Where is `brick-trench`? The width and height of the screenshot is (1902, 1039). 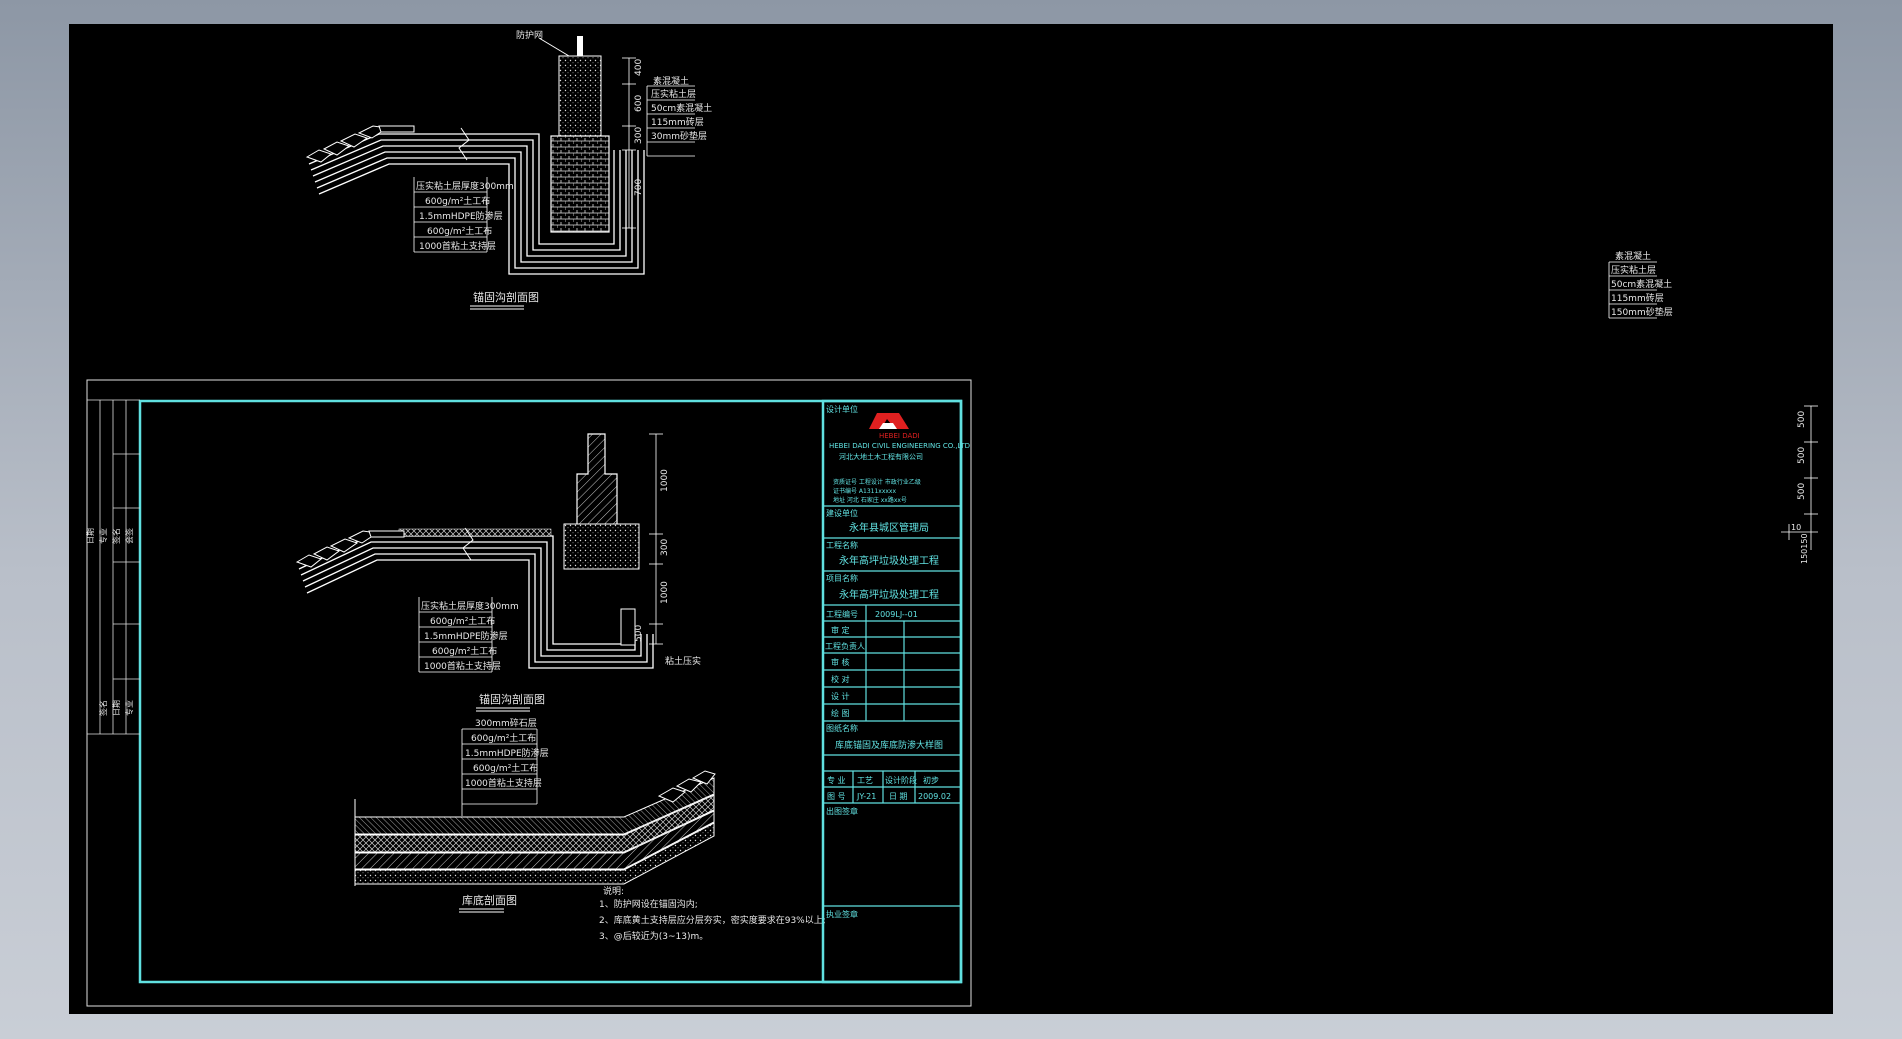
brick-trench is located at coordinates (580, 184).